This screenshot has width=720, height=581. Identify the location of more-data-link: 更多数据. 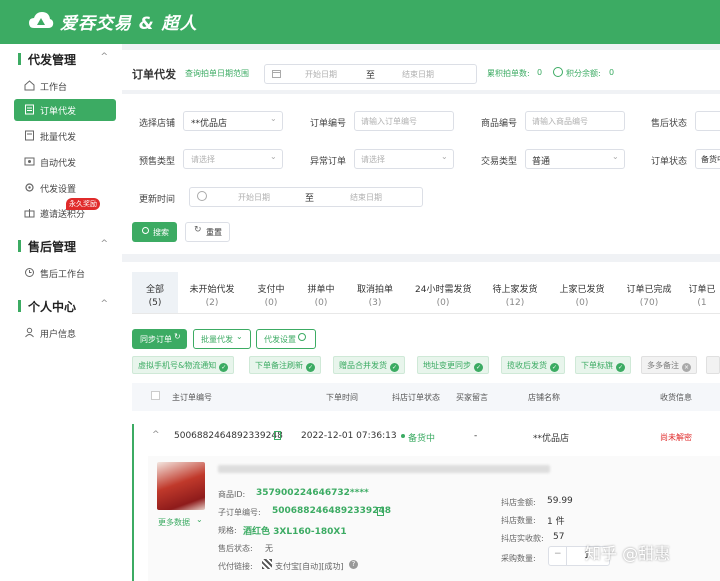
(174, 522).